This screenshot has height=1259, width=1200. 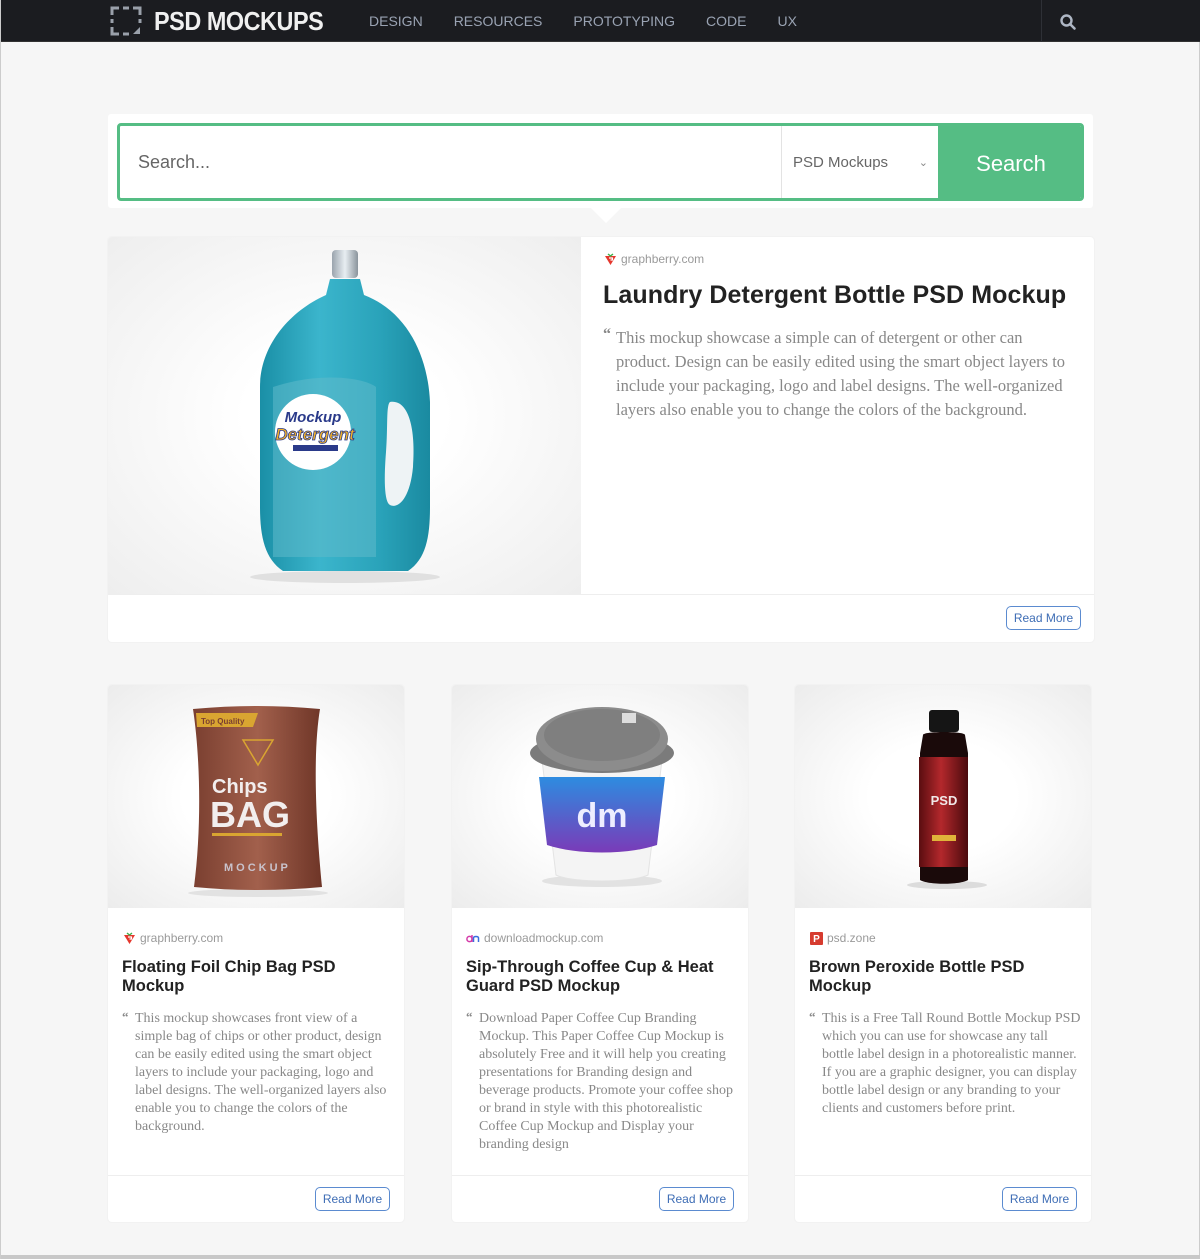 What do you see at coordinates (223, 721) in the screenshot?
I see `chips-badge-text: Top Quality` at bounding box center [223, 721].